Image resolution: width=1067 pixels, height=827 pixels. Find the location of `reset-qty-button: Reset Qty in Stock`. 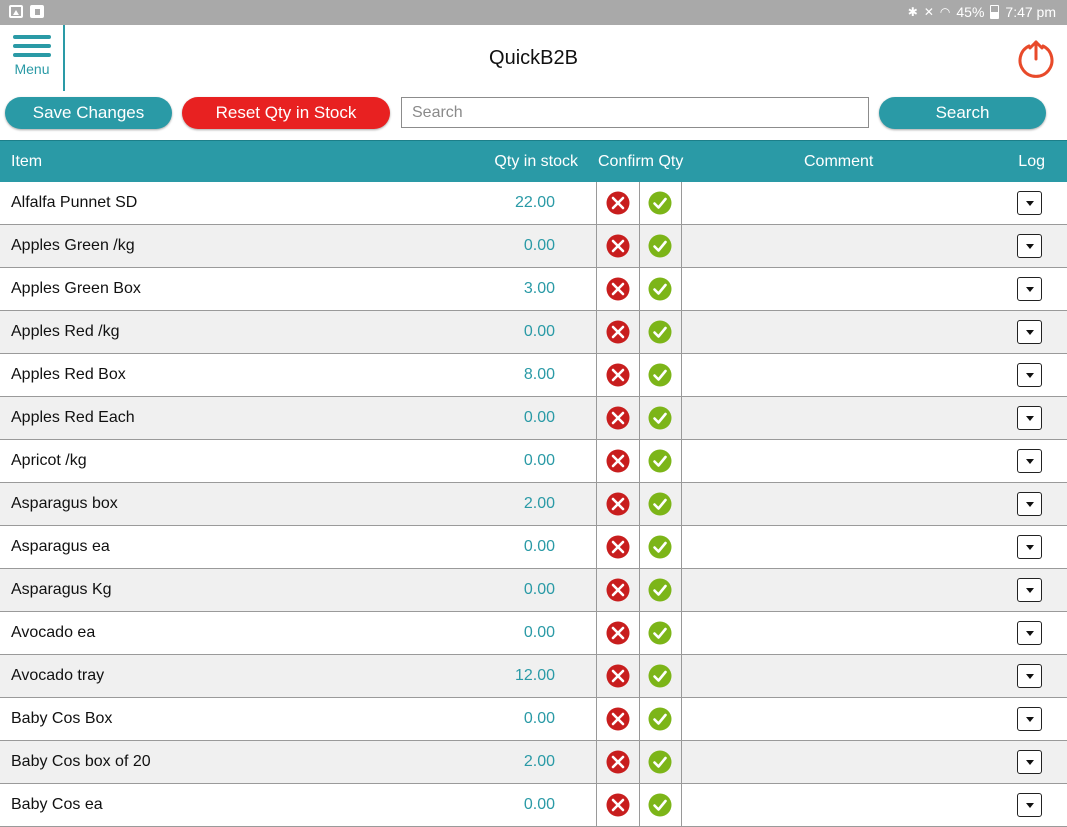

reset-qty-button: Reset Qty in Stock is located at coordinates (286, 113).